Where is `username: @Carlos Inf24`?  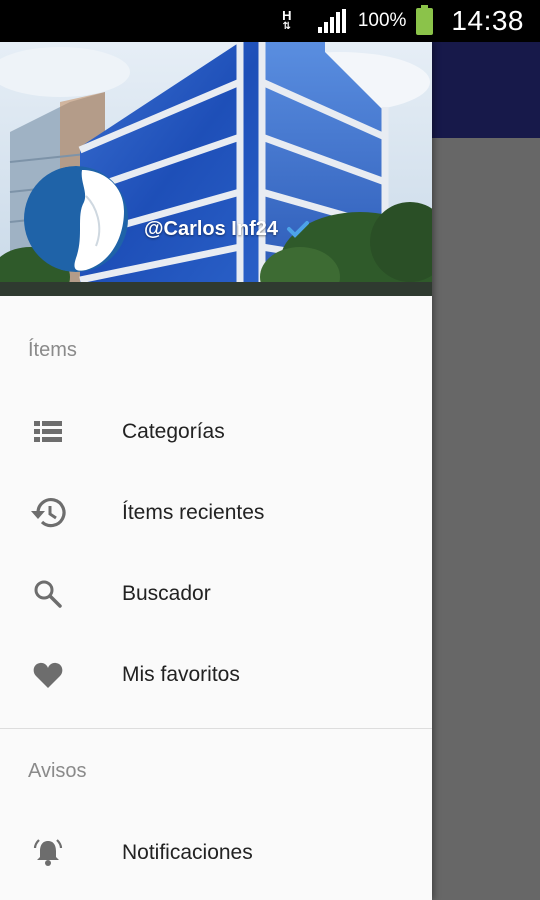
username: @Carlos Inf24 is located at coordinates (211, 228).